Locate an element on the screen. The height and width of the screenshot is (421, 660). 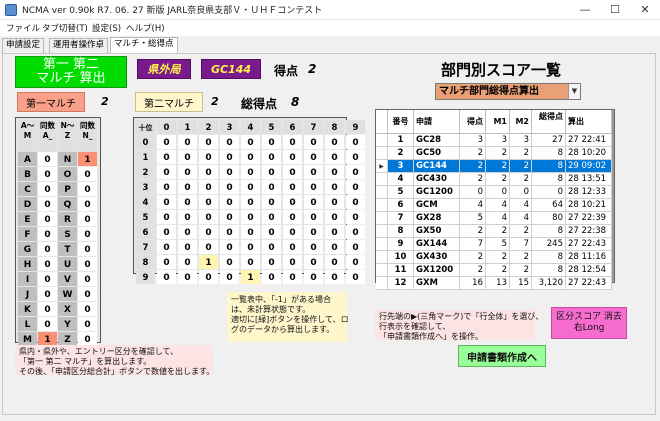
grid-col-header: 5 is located at coordinates (271, 127).